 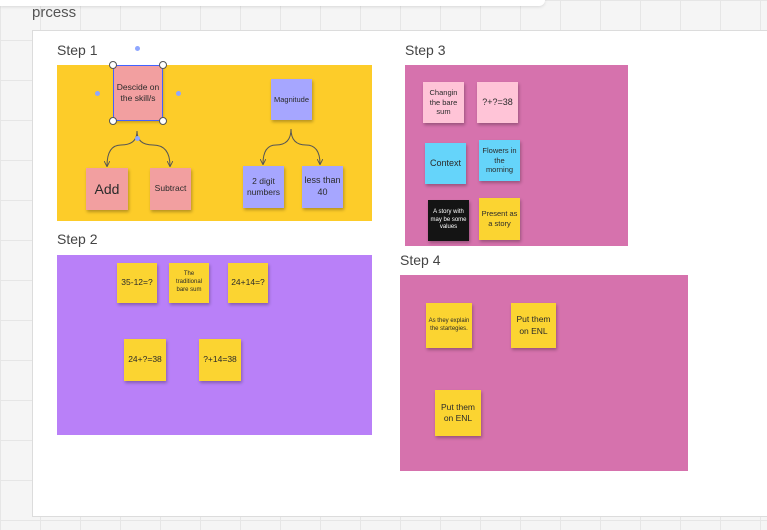 I want to click on connector-dot-top, so click(x=137, y=48).